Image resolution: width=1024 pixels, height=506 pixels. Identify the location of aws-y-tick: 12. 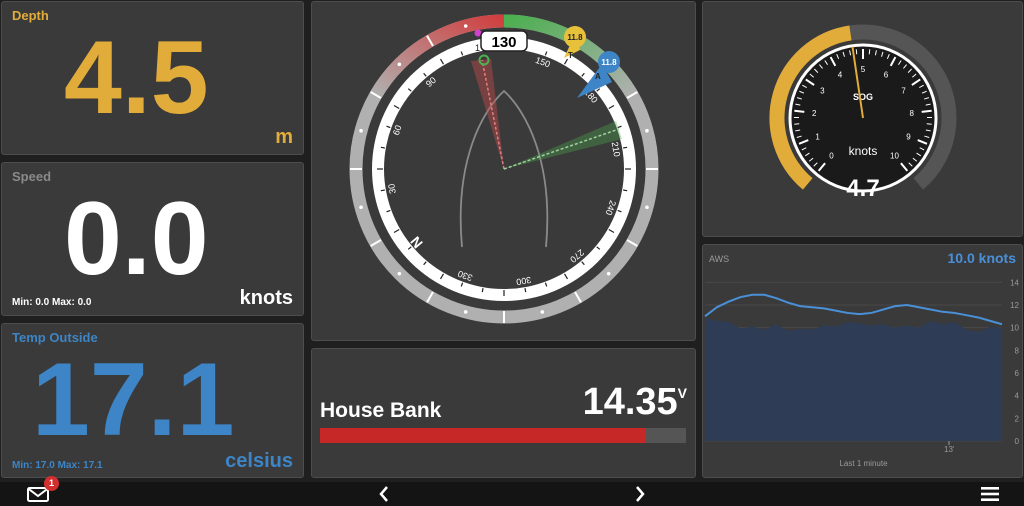
(1014, 305).